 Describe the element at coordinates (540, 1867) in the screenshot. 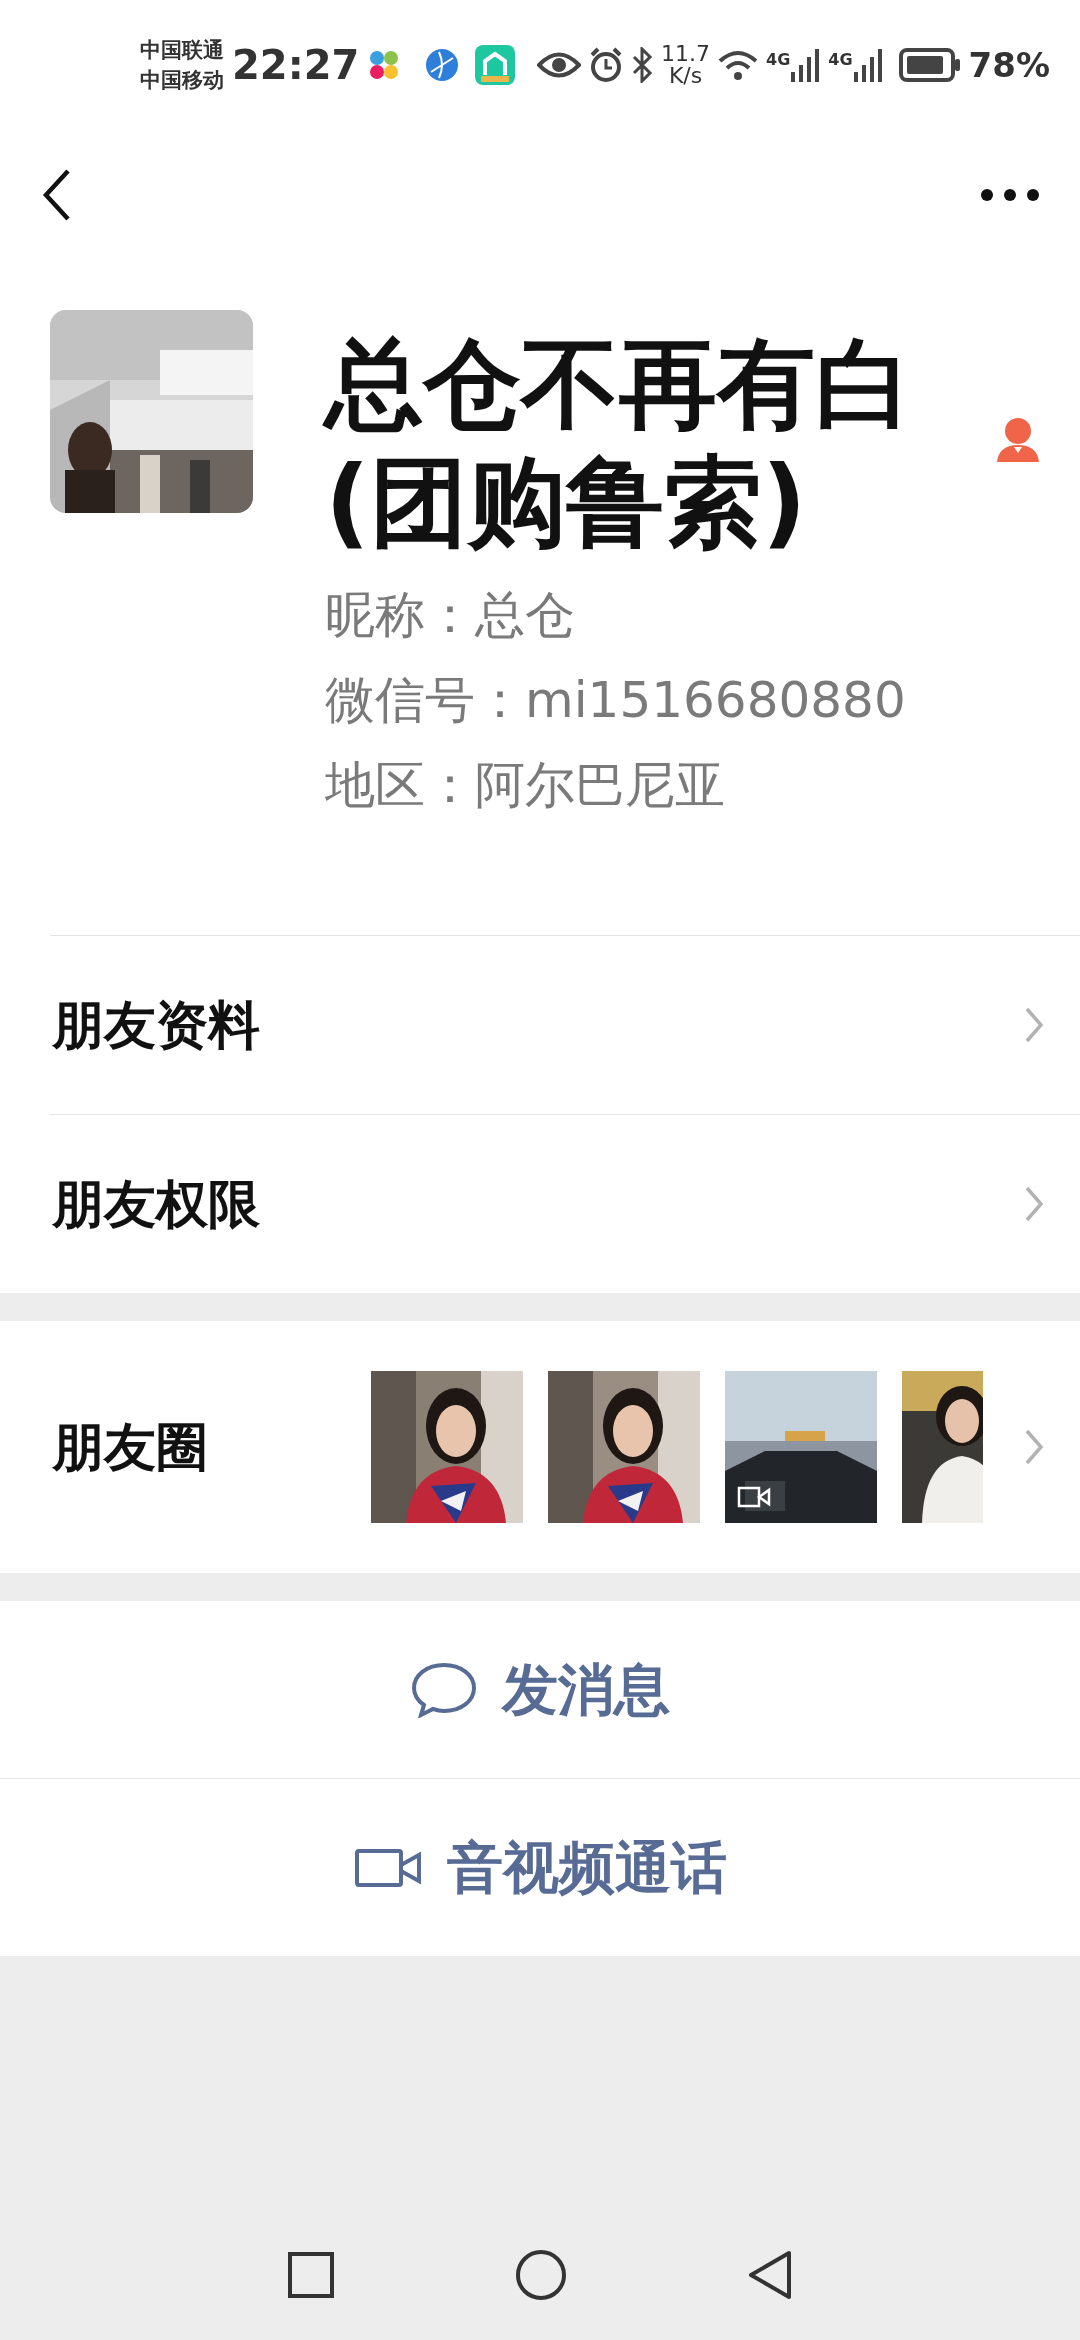

I see `action-button: 音视频通话` at that location.